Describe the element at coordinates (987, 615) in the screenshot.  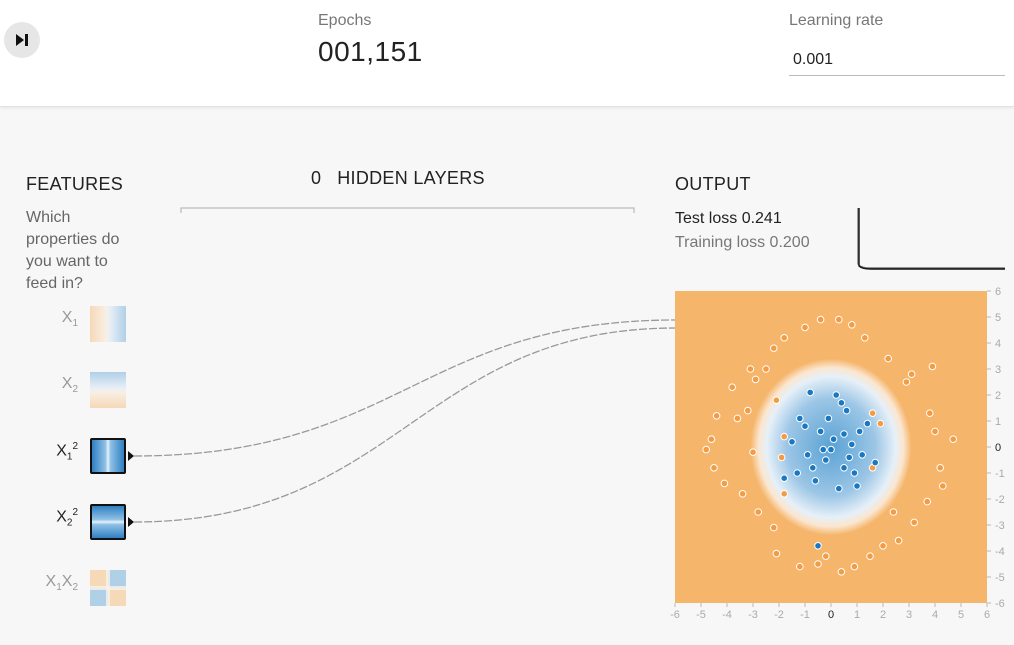
I see `x-tick-label: 6` at that location.